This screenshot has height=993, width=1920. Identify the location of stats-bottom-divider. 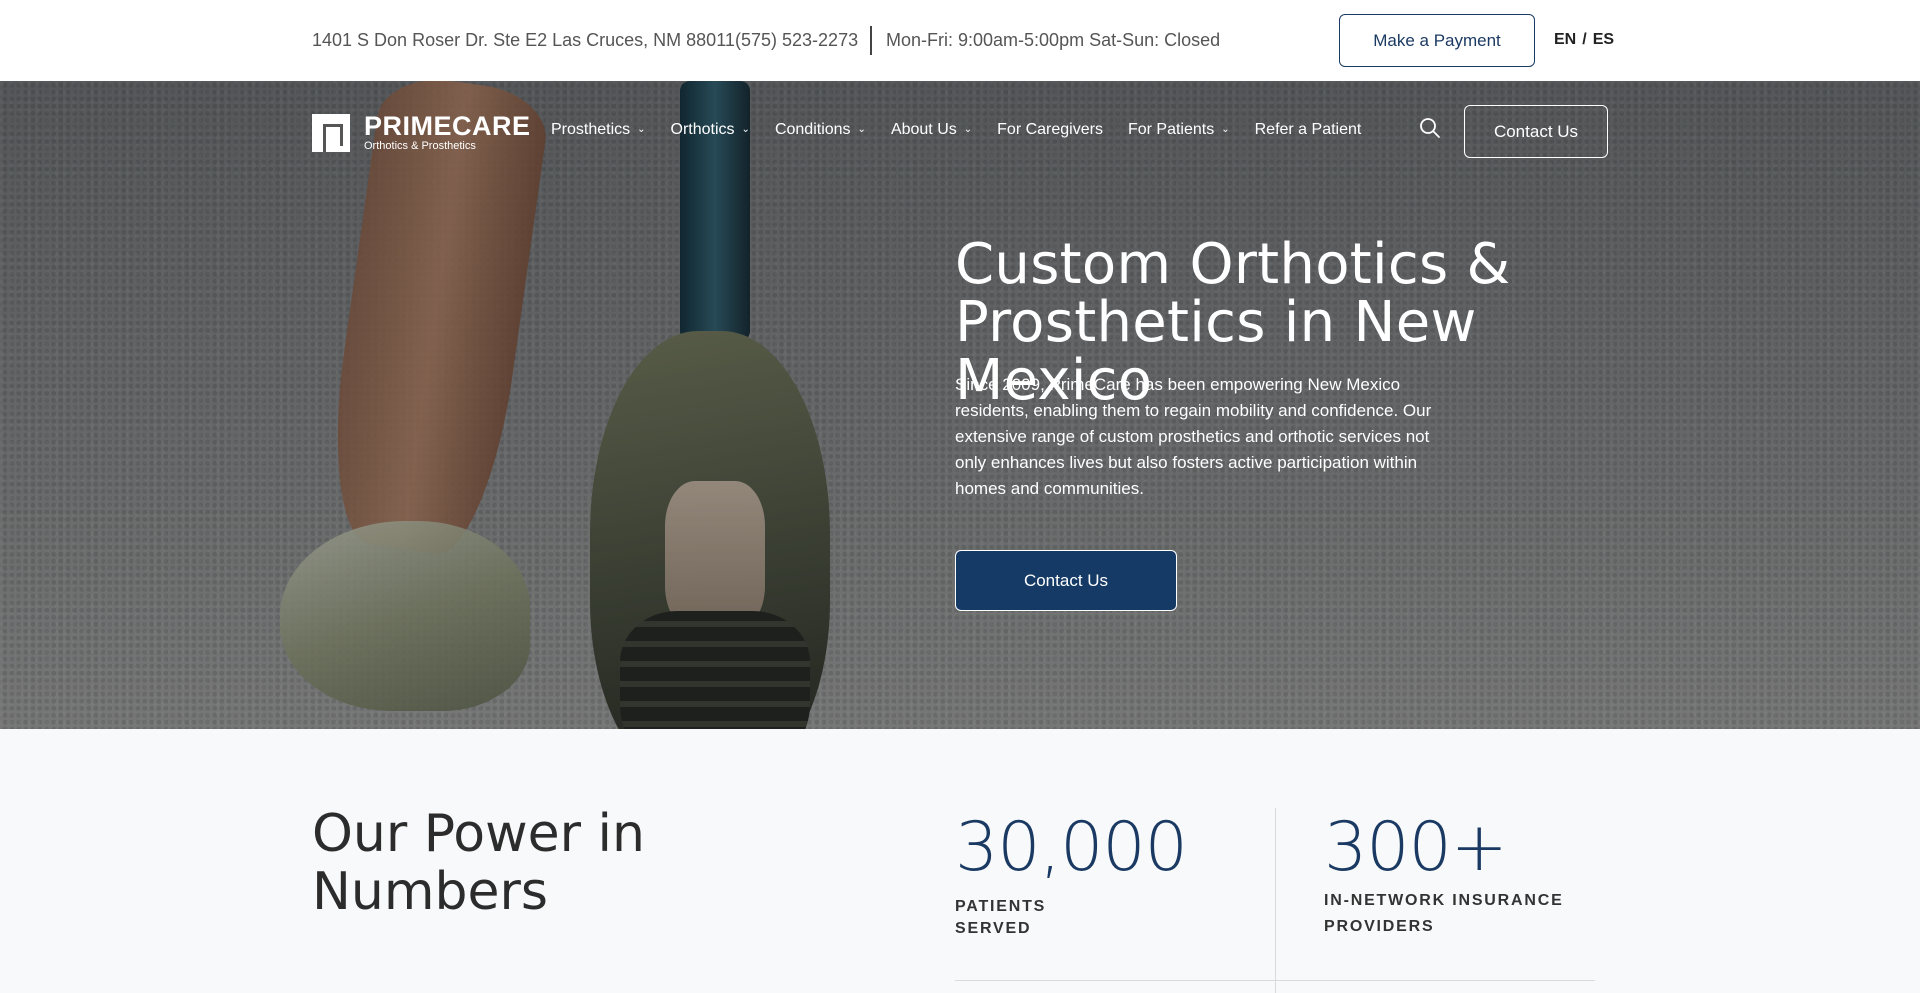
(1275, 980).